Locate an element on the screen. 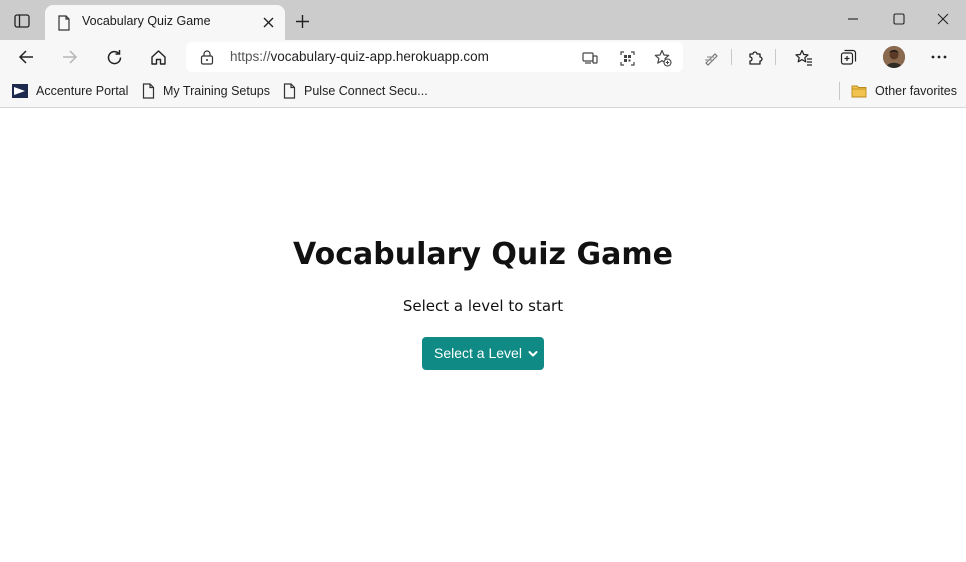  back-button is located at coordinates (26, 57).